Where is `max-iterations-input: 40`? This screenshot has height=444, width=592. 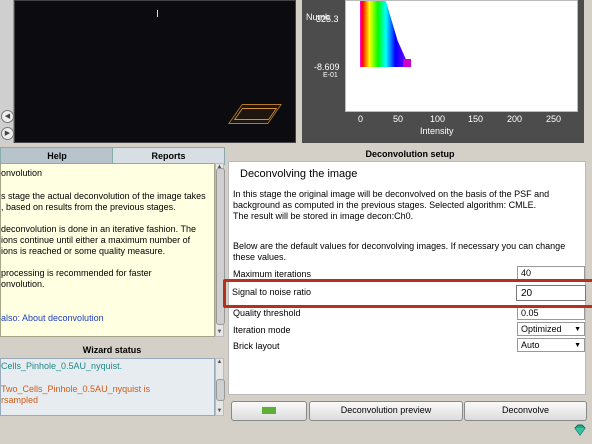
max-iterations-input: 40 is located at coordinates (551, 273).